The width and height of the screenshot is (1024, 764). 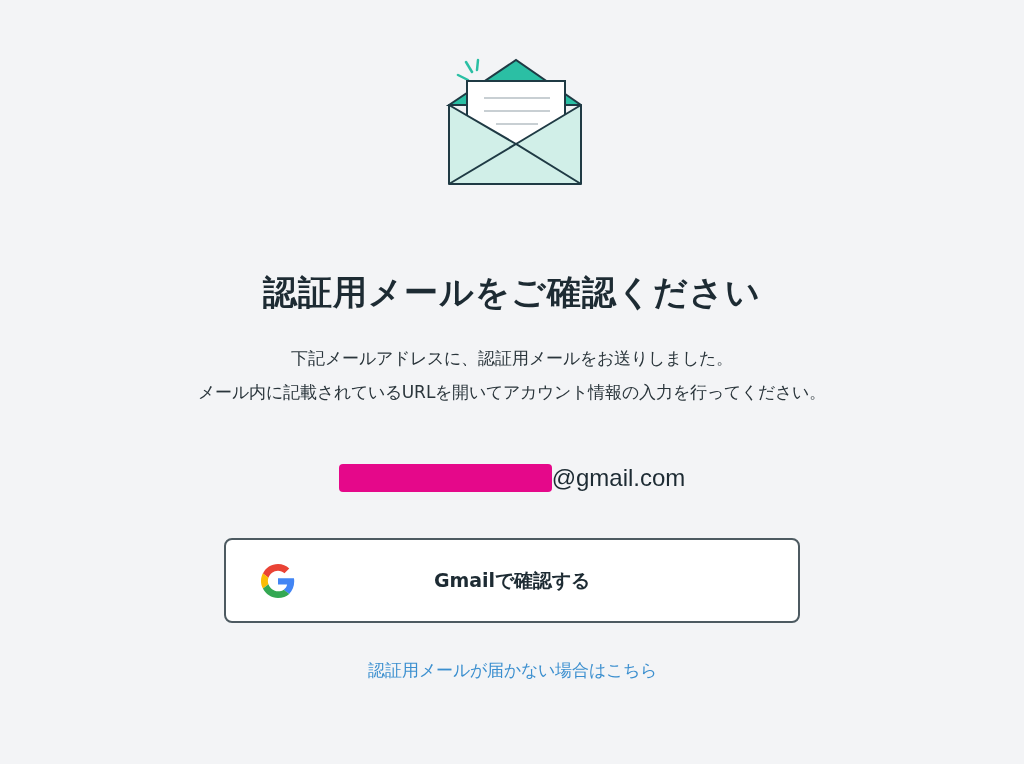 I want to click on page-title: 認証用メールをご確認ください, so click(x=512, y=292).